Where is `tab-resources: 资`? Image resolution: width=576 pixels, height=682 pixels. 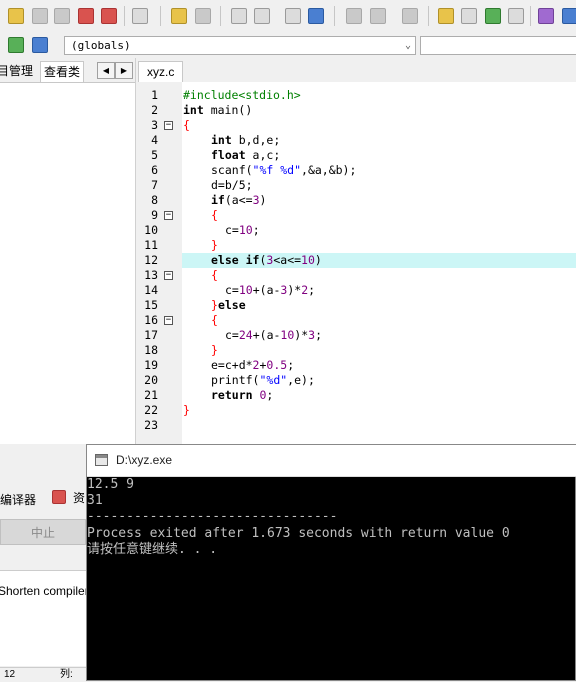 tab-resources: 资 is located at coordinates (79, 498).